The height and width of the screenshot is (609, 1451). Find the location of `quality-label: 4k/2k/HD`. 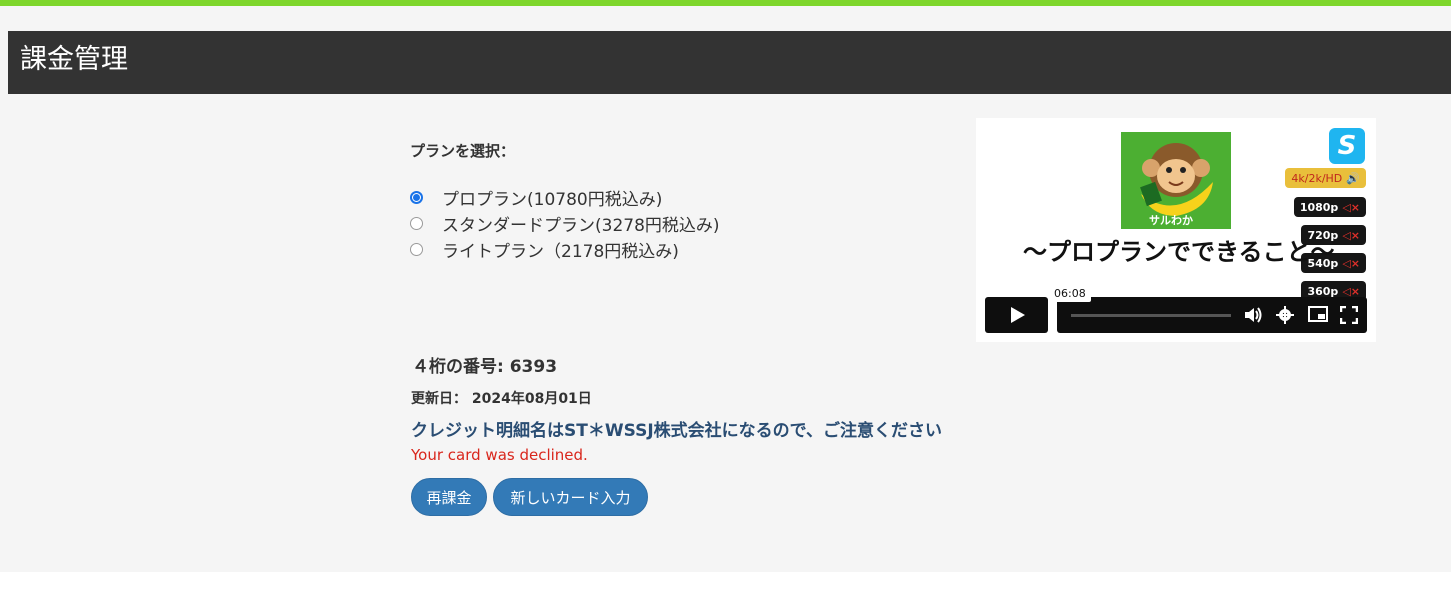

quality-label: 4k/2k/HD is located at coordinates (1317, 178).